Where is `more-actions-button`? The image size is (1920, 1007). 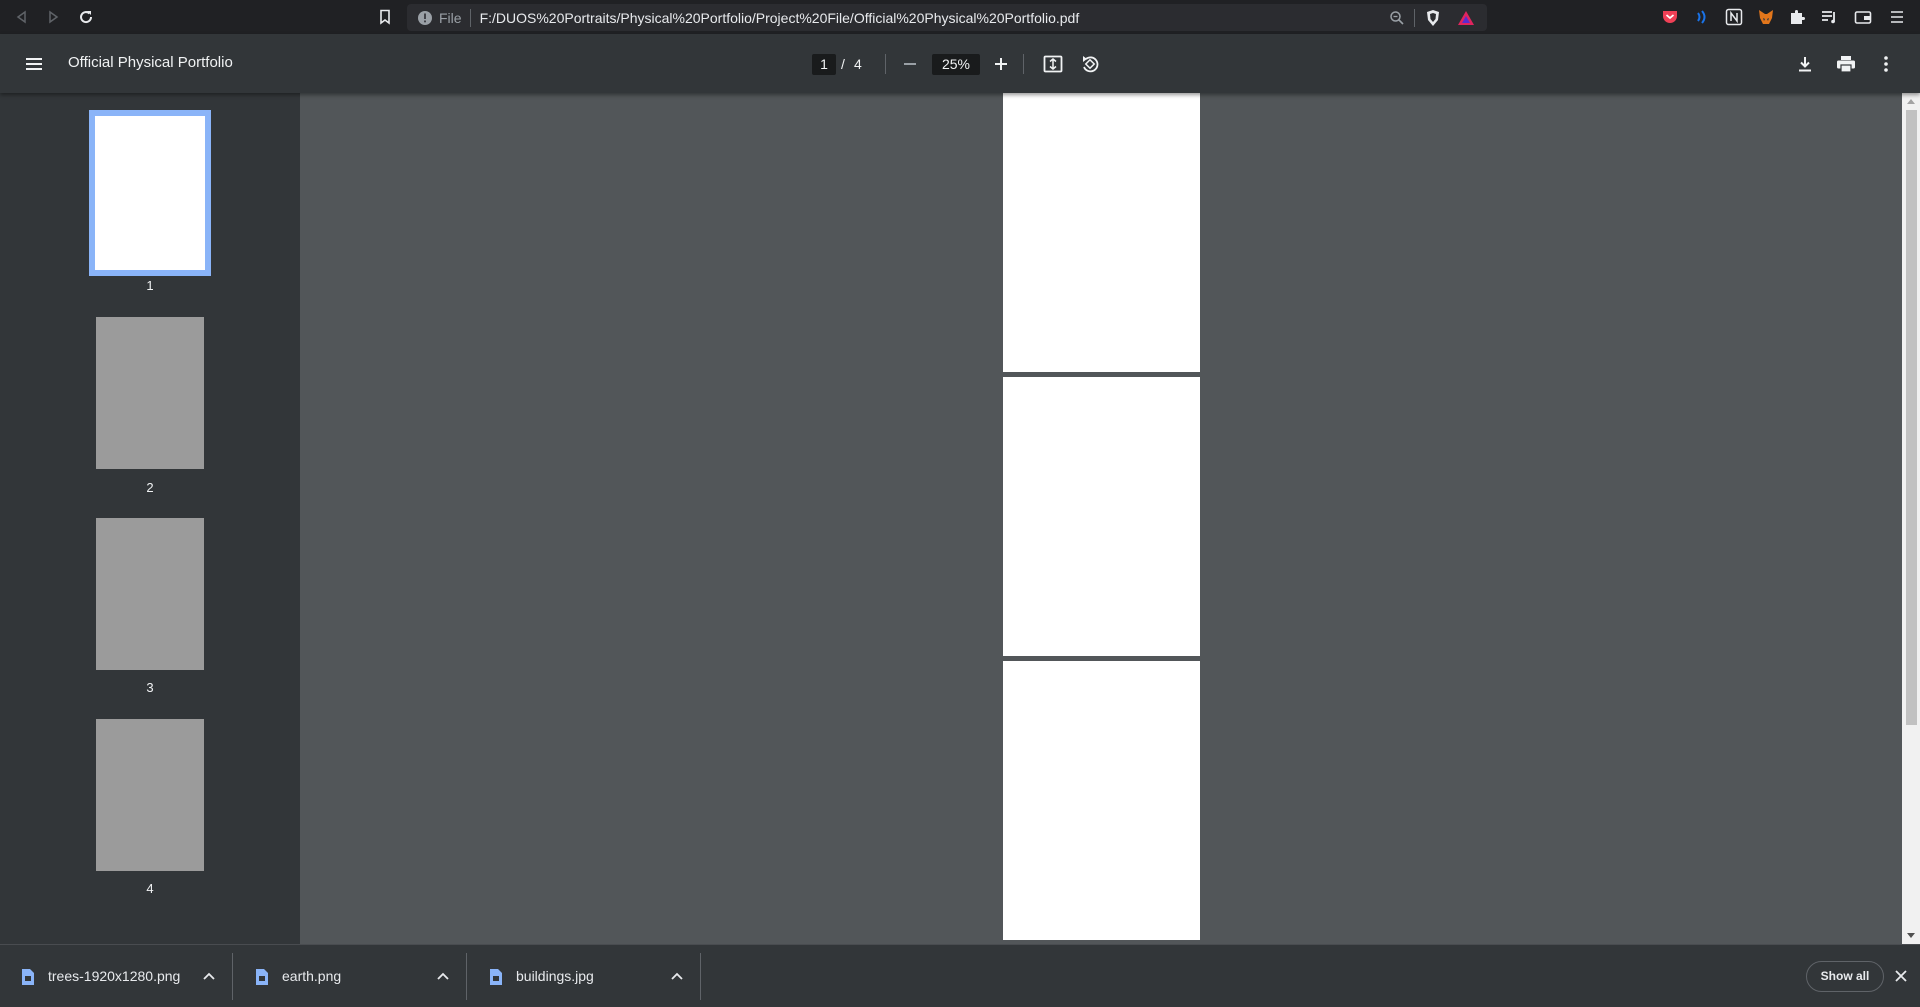
more-actions-button is located at coordinates (1886, 64).